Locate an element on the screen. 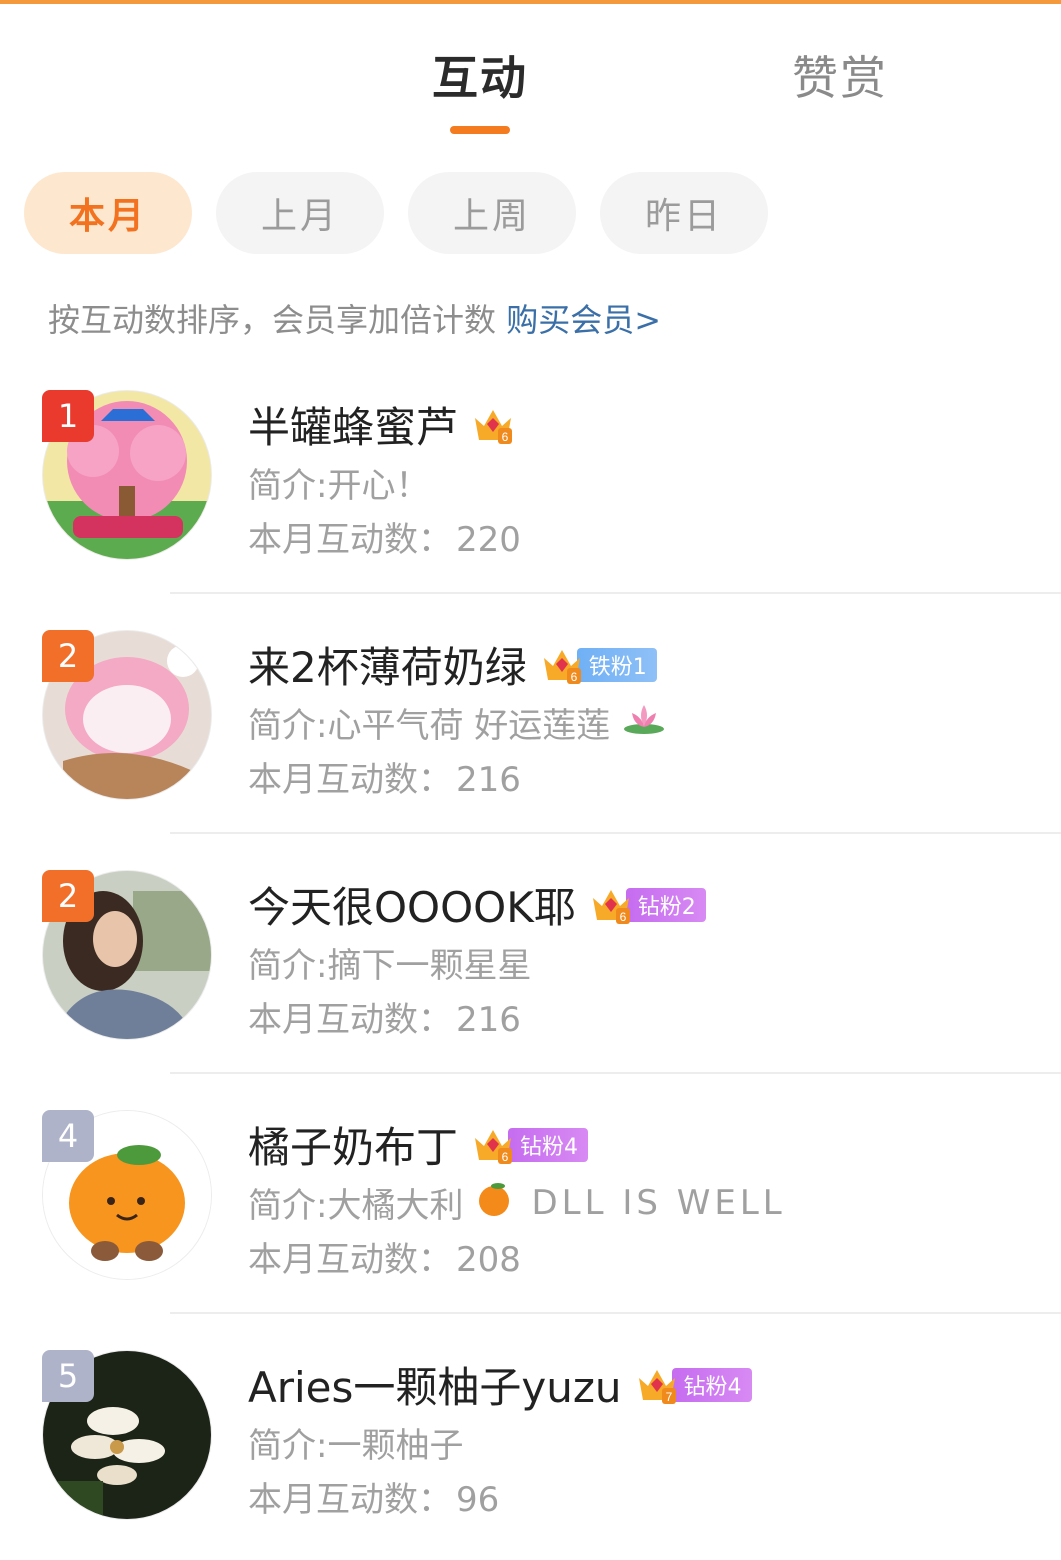 This screenshot has width=1061, height=1560. user-intro: 简介:摘下一颗星星 is located at coordinates (390, 966).